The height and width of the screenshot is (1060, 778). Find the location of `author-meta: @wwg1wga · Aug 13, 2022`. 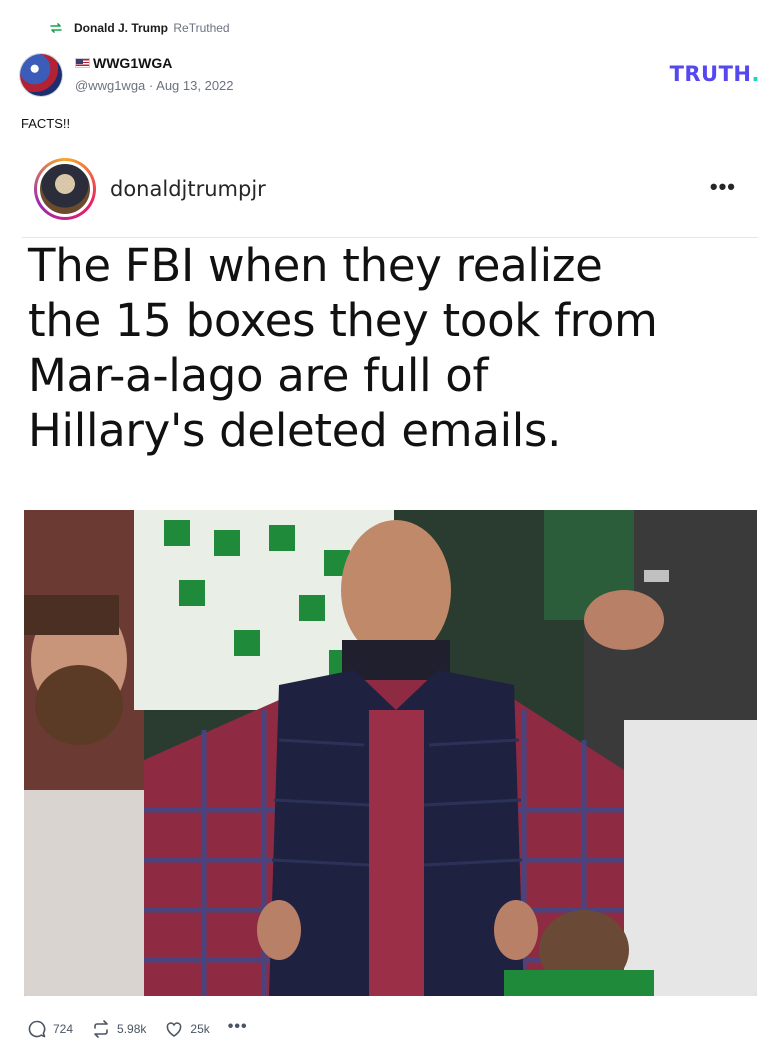

author-meta: @wwg1wga · Aug 13, 2022 is located at coordinates (154, 85).